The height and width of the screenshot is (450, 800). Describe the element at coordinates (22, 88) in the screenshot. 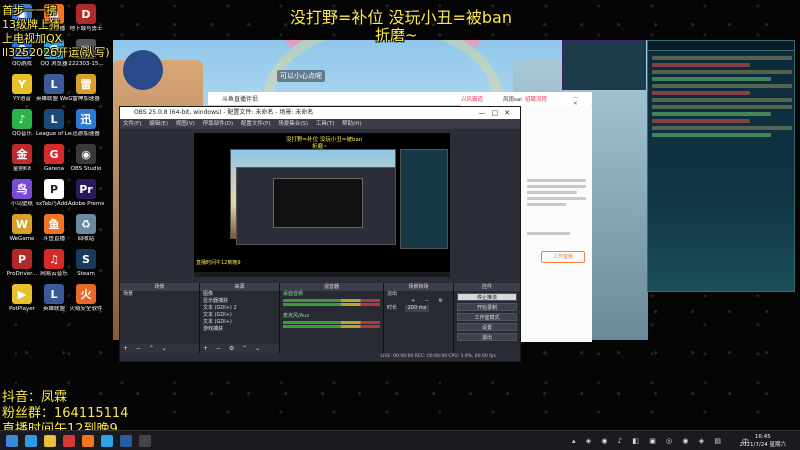

I see `desktop-icon: Y YY语音` at that location.